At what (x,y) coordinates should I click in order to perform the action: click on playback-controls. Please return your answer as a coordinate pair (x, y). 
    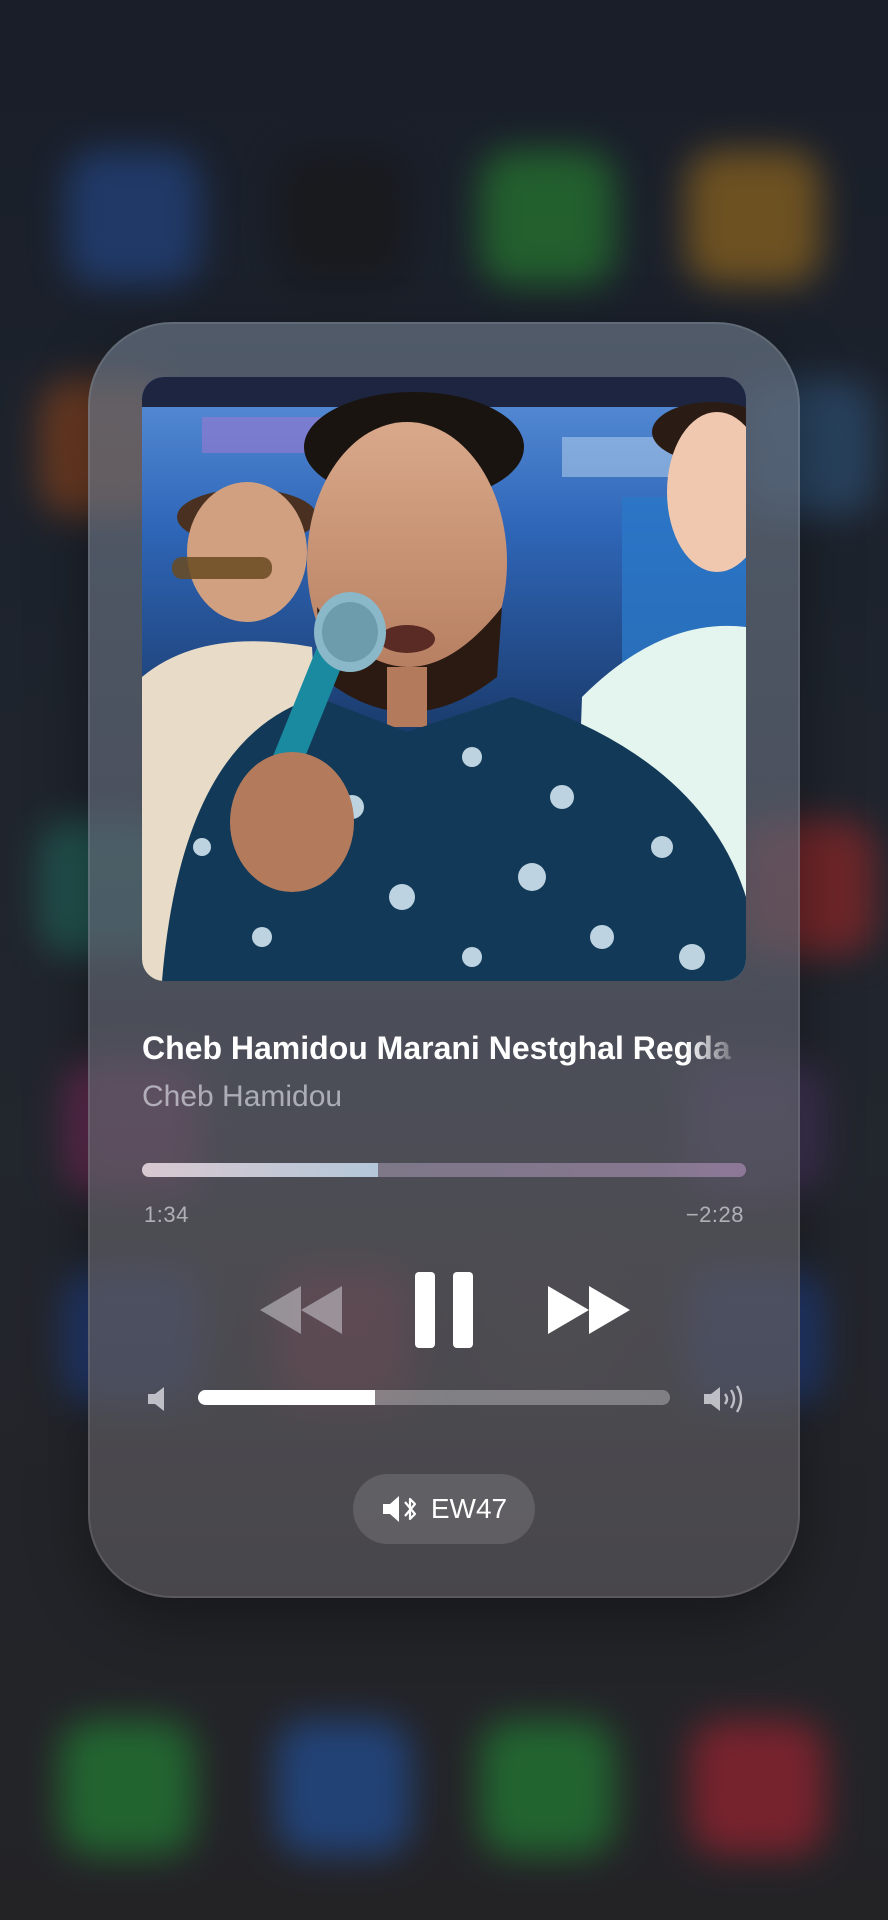
    Looking at the image, I should click on (444, 1310).